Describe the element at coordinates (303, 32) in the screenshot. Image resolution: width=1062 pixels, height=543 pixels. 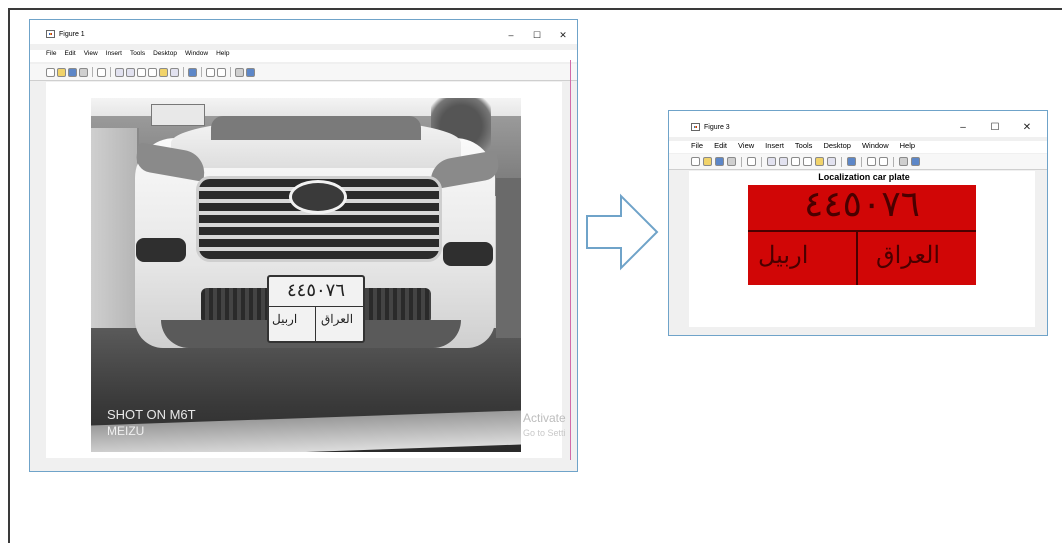
I see `figure1-titlebar: Figure 1 – ☐ ✕` at that location.